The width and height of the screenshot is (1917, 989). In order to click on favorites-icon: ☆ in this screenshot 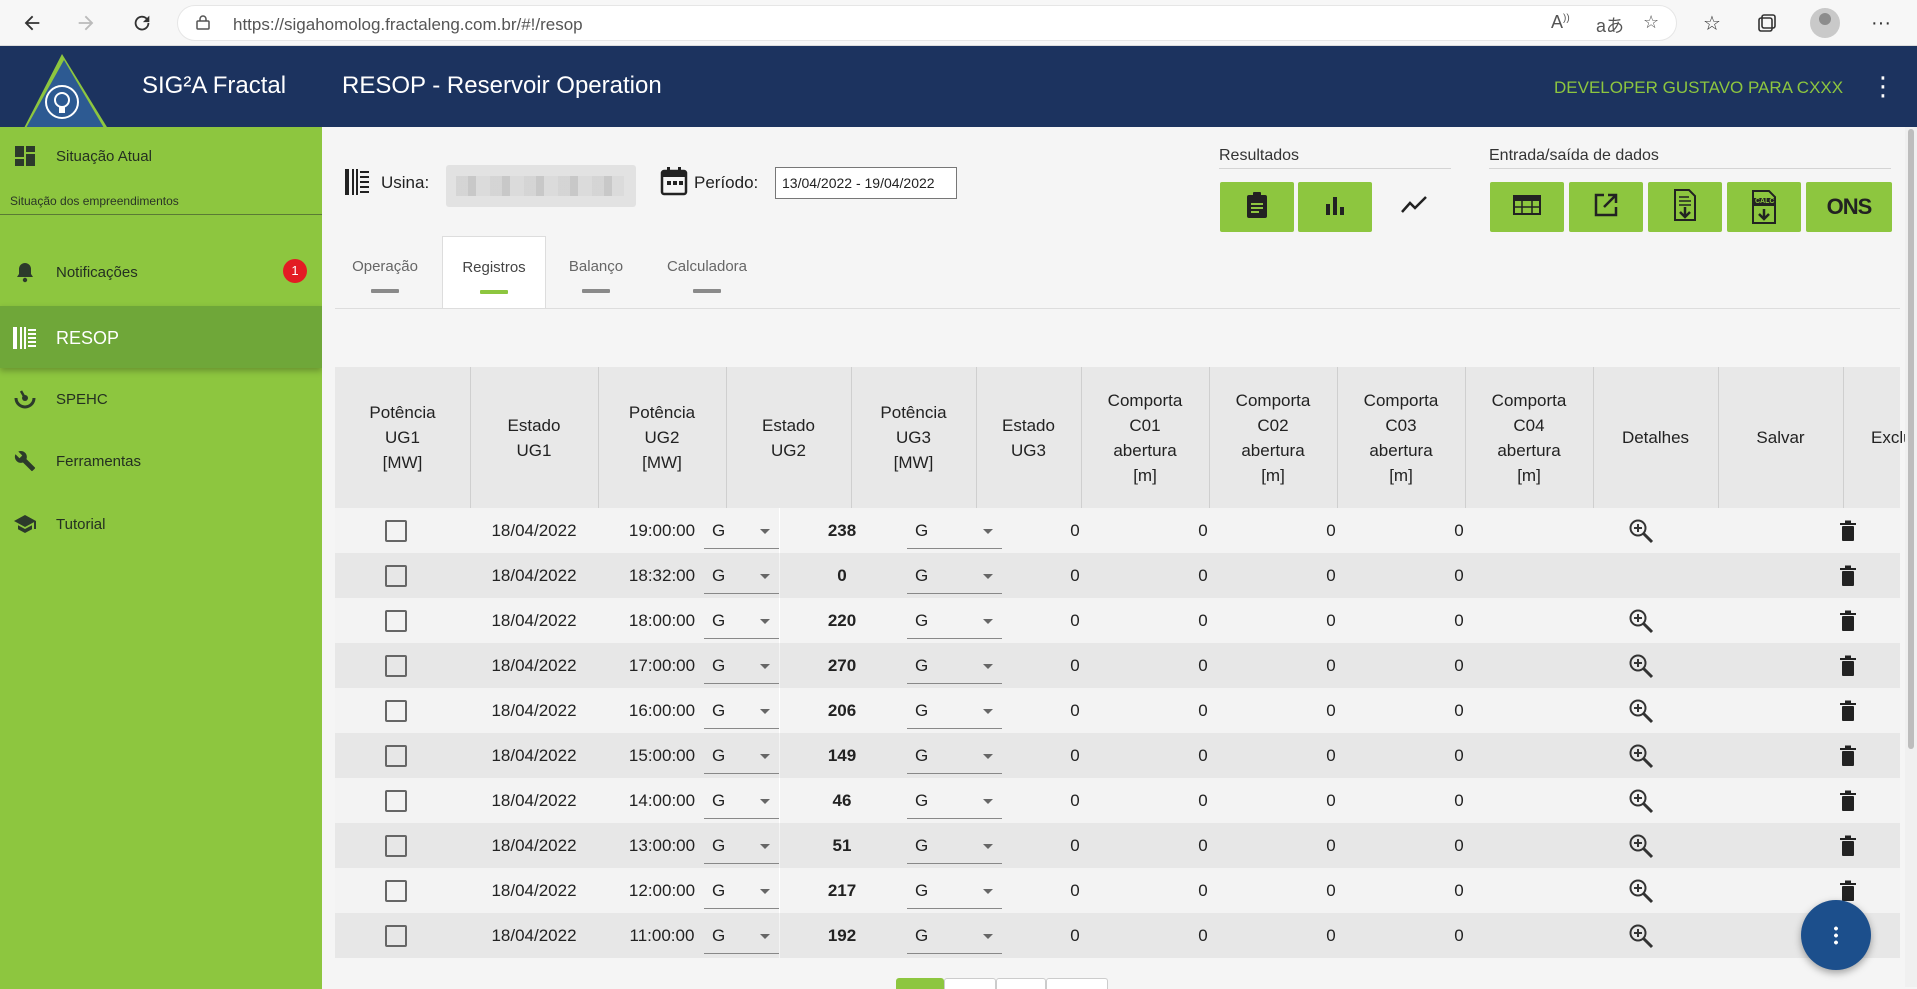, I will do `click(1712, 23)`.